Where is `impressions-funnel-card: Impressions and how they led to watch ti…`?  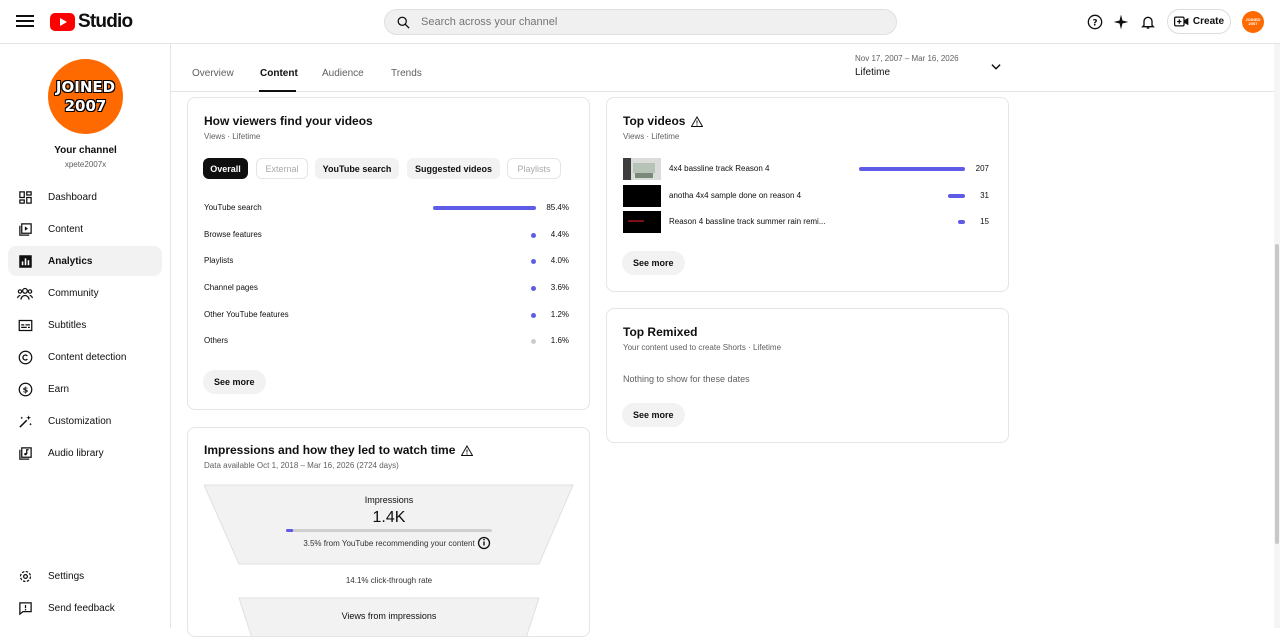 impressions-funnel-card: Impressions and how they led to watch ti… is located at coordinates (388, 532).